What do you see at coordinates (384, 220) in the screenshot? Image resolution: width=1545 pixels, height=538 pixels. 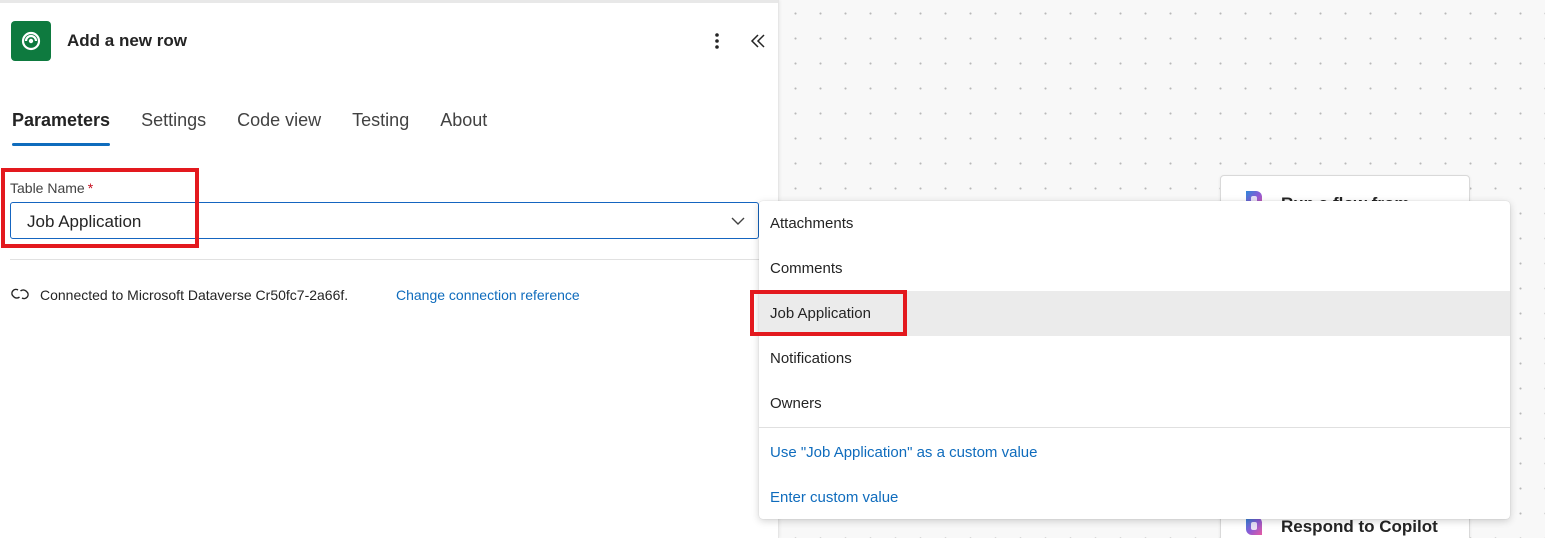 I see `table-name-dropdown: Job Application` at bounding box center [384, 220].